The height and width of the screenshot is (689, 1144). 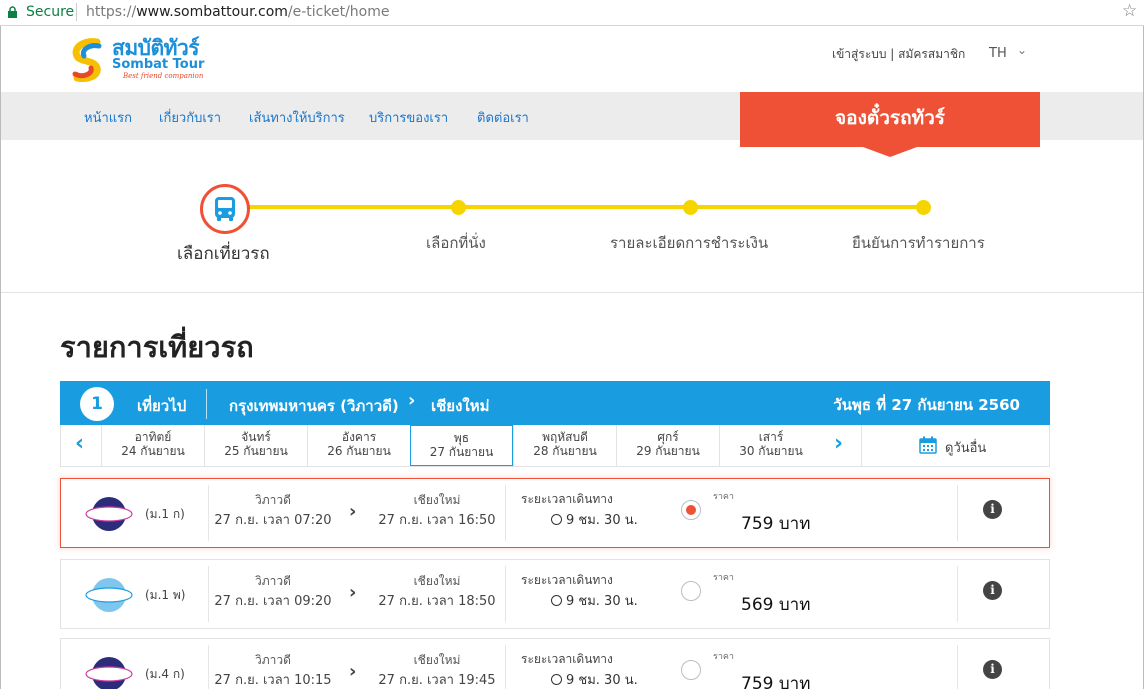 What do you see at coordinates (890, 152) in the screenshot?
I see `book-button-pointer` at bounding box center [890, 152].